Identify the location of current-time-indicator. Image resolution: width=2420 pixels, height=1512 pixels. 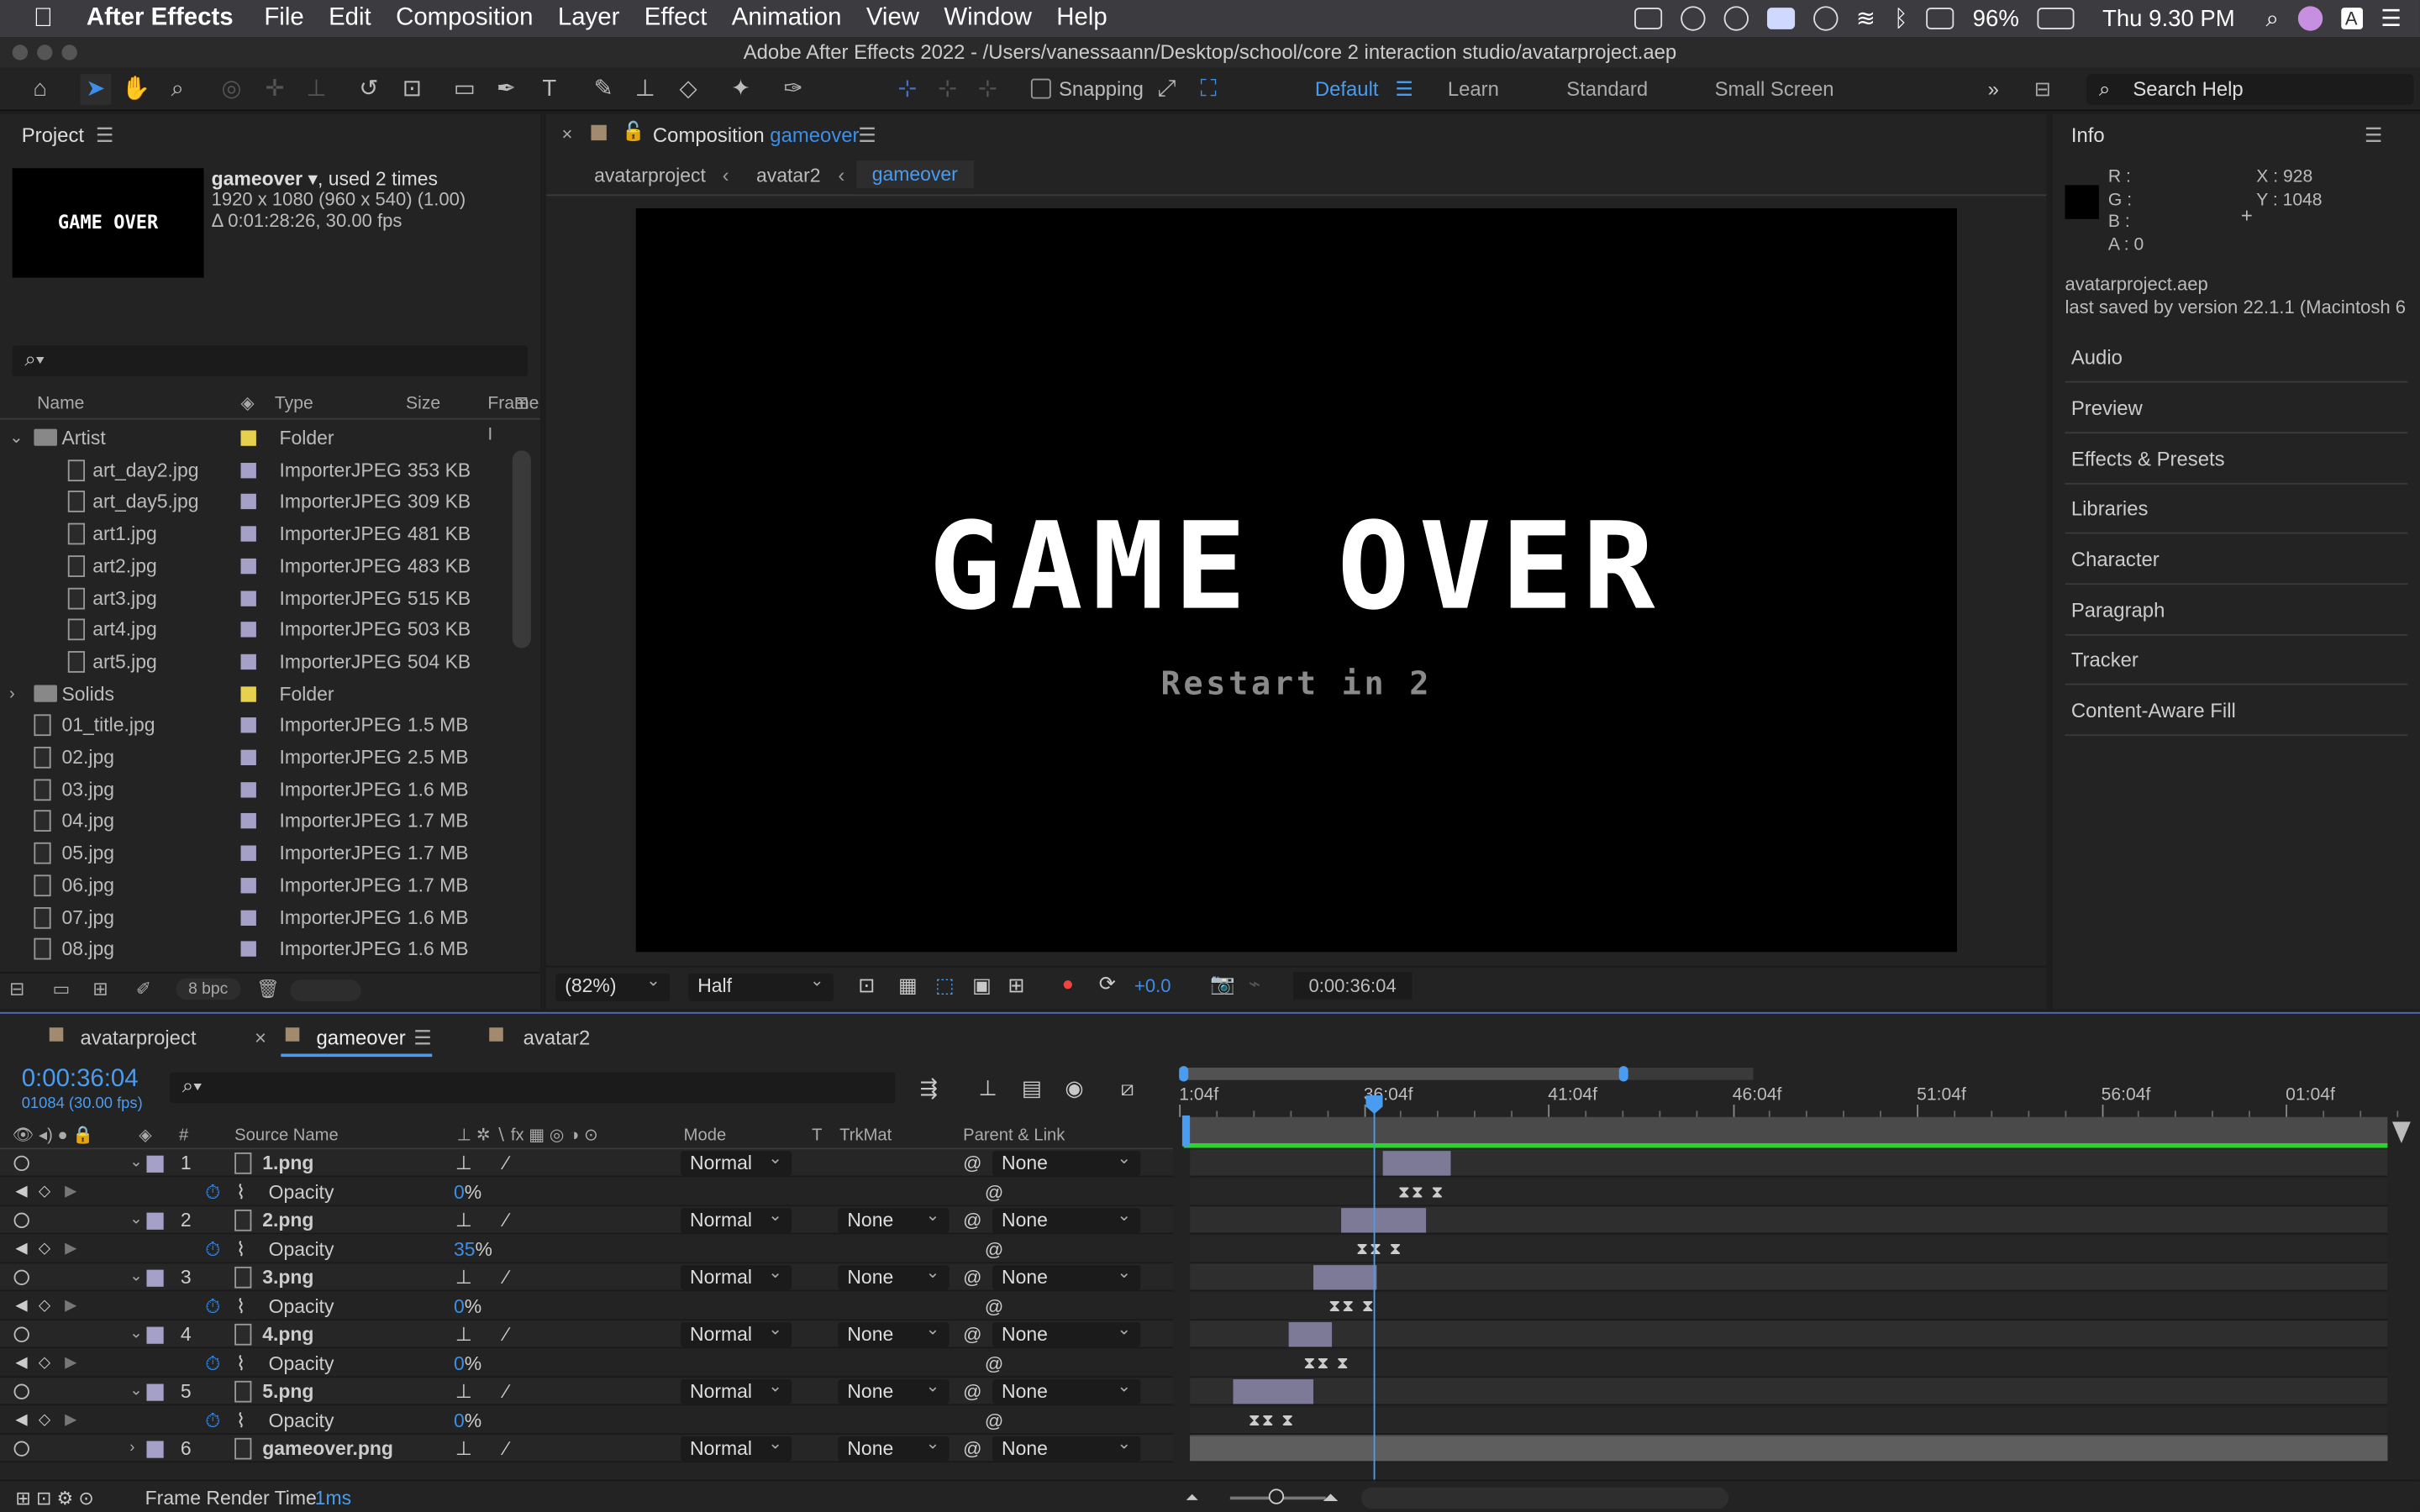
(1375, 1288).